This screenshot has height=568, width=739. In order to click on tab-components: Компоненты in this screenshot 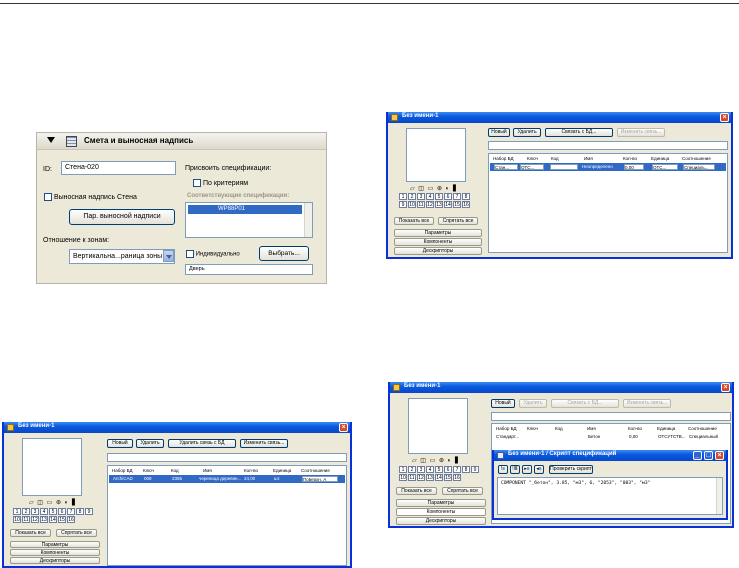, I will do `click(55, 552)`.